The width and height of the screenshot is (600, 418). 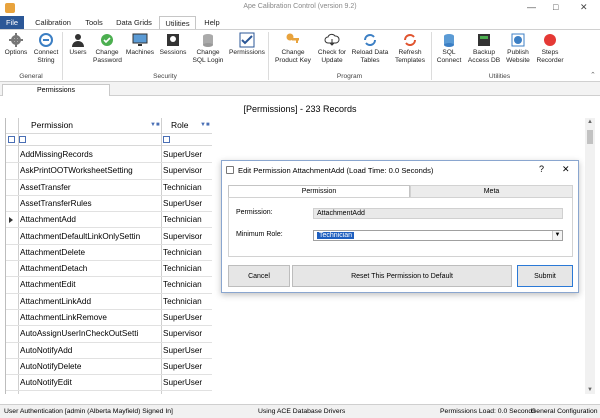 I want to click on column-header-permission: Permission, so click(x=52, y=125).